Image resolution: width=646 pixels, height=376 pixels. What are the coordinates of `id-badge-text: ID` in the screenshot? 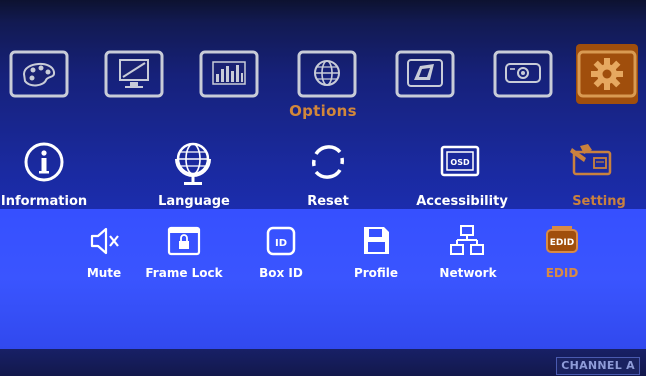 It's located at (281, 243).